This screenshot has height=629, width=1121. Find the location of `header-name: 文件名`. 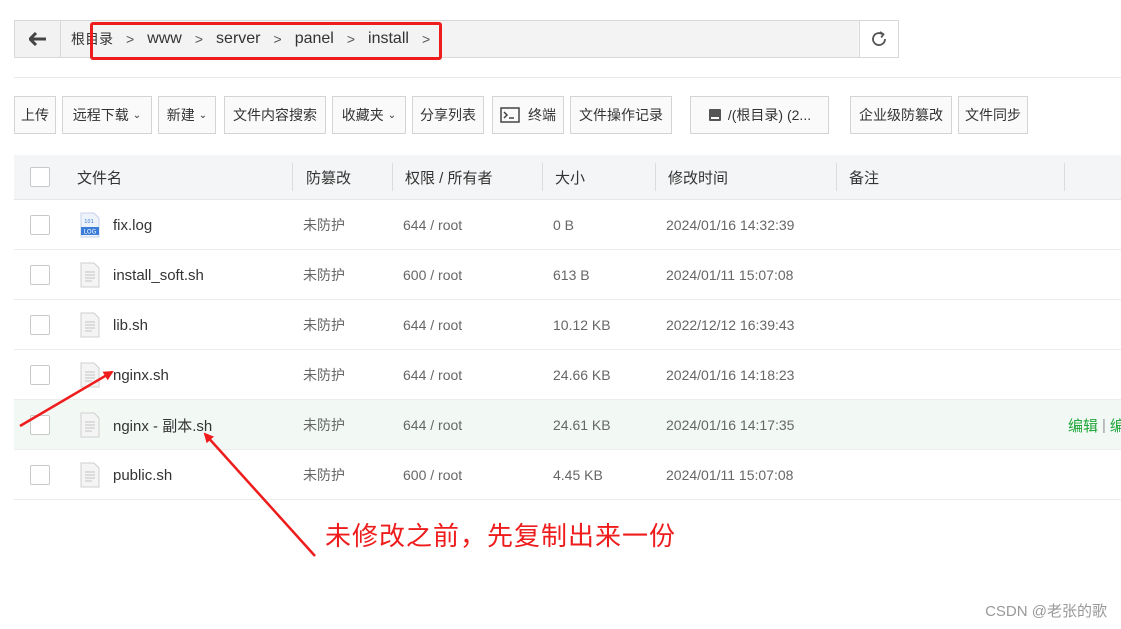

header-name: 文件名 is located at coordinates (99, 177).